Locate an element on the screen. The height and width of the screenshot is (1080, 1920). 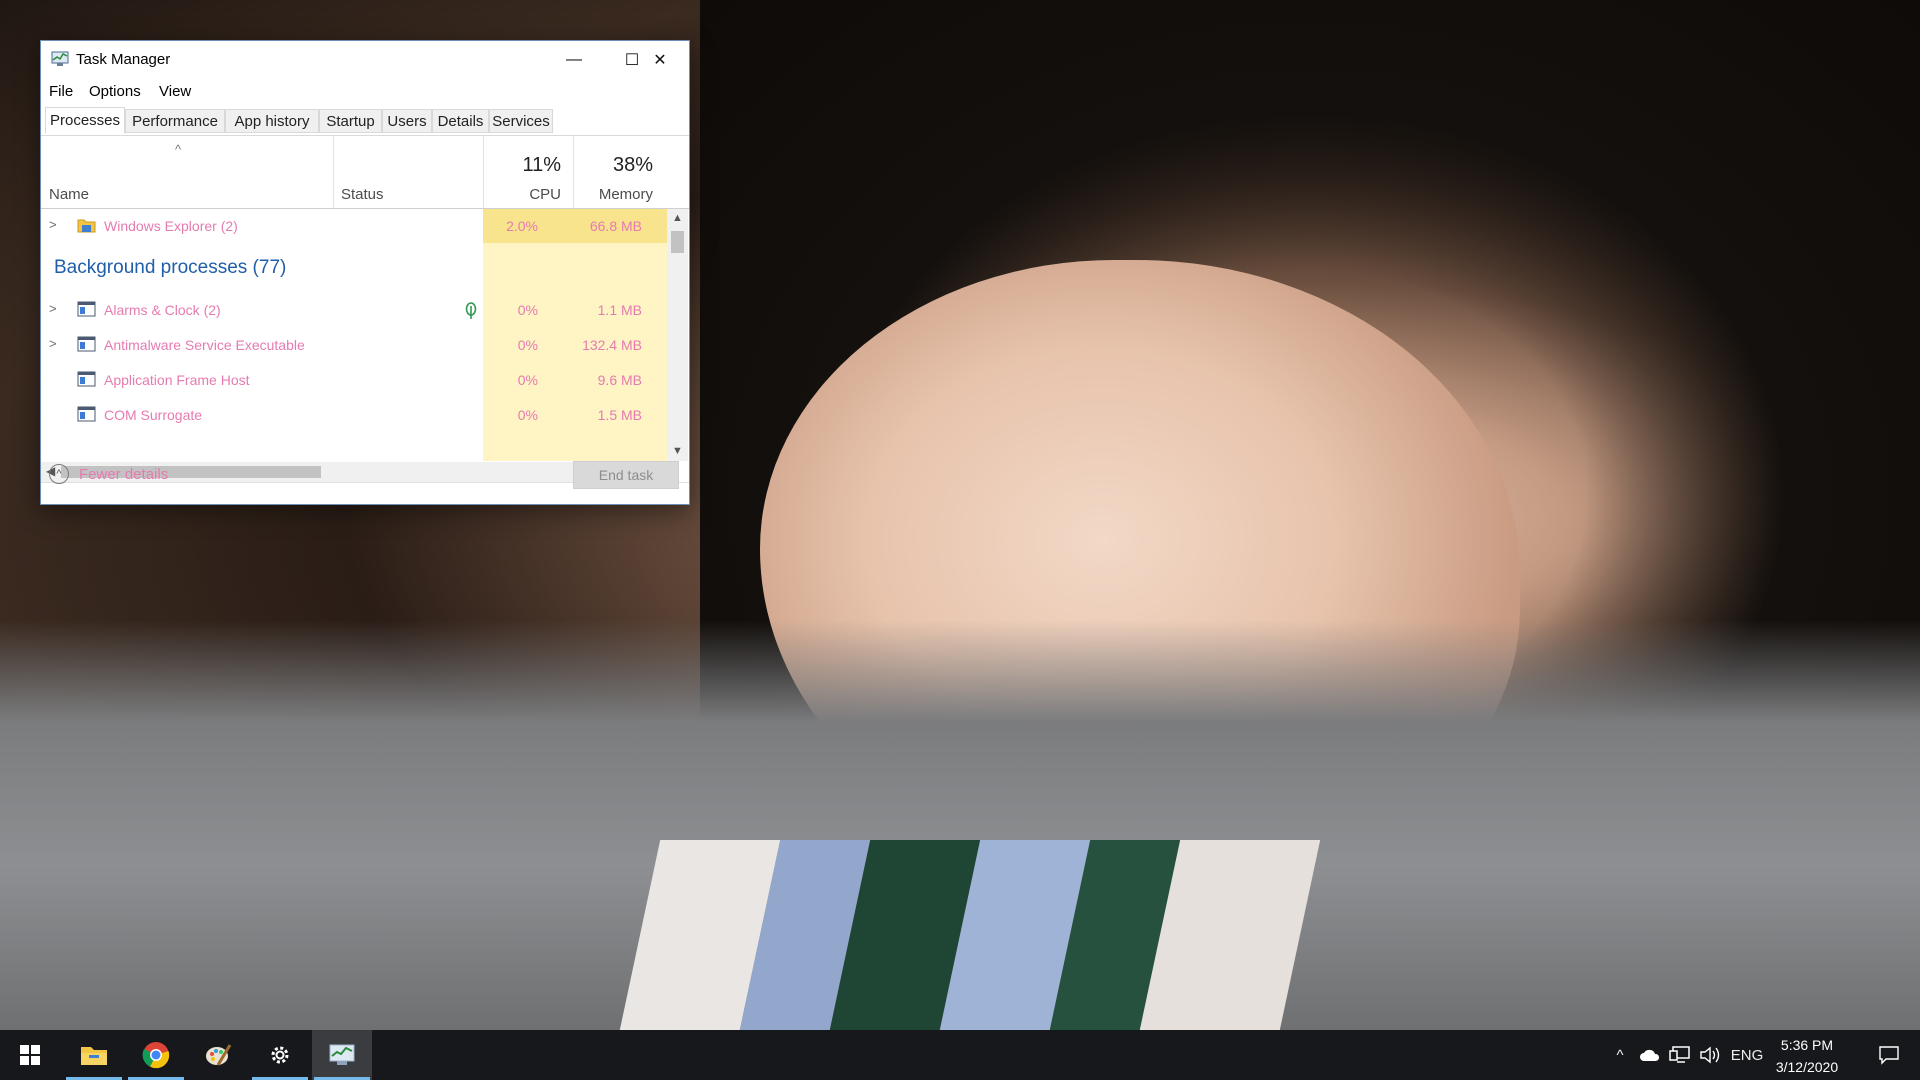
network-tray is located at coordinates (1680, 1055).